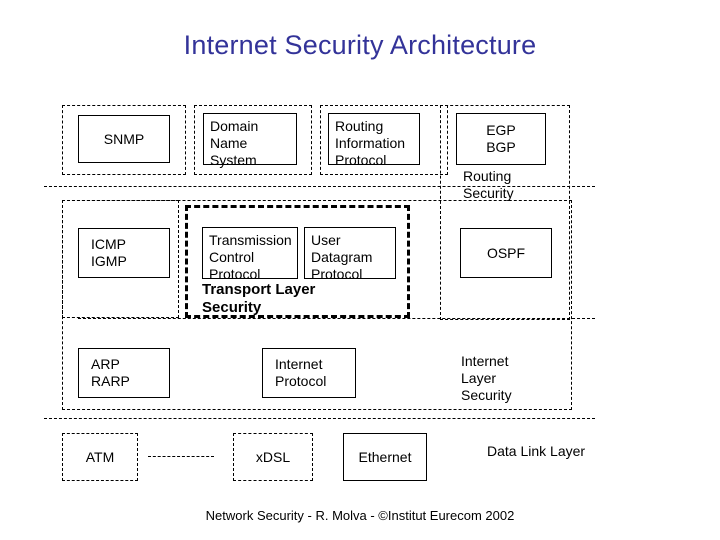 The height and width of the screenshot is (540, 720). Describe the element at coordinates (336, 318) in the screenshot. I see `layer-separator-transport-internet` at that location.